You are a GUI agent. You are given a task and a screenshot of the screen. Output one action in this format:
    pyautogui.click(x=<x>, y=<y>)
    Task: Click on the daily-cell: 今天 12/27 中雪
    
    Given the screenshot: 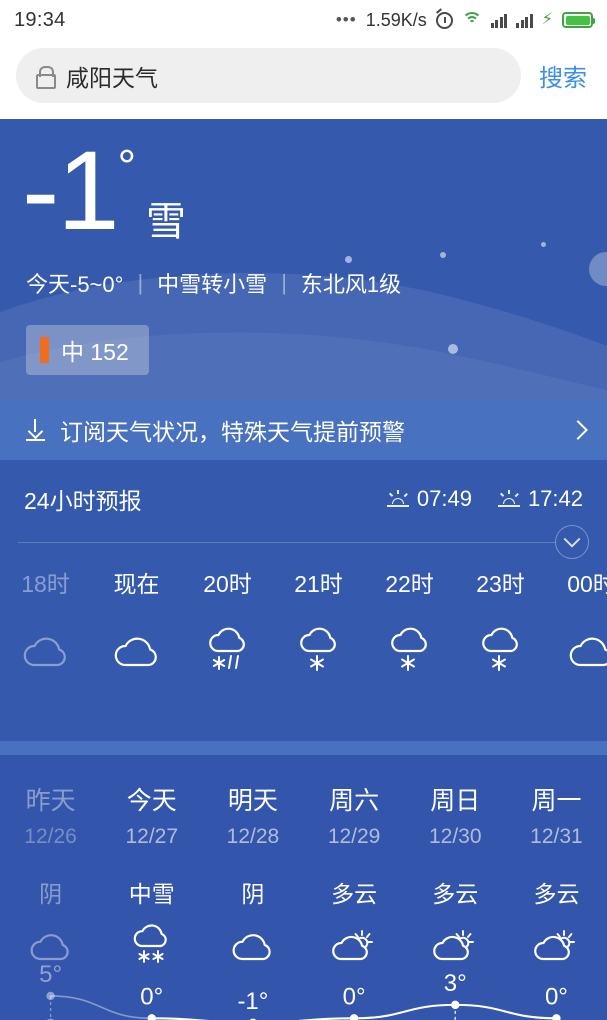 What is the action you would take?
    pyautogui.click(x=151, y=875)
    